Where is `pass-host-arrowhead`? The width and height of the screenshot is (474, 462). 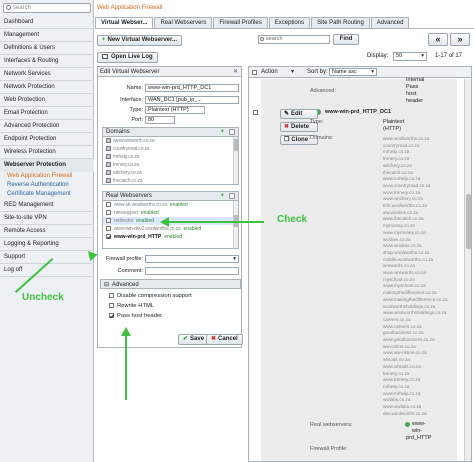 pass-host-arrowhead is located at coordinates (126, 331).